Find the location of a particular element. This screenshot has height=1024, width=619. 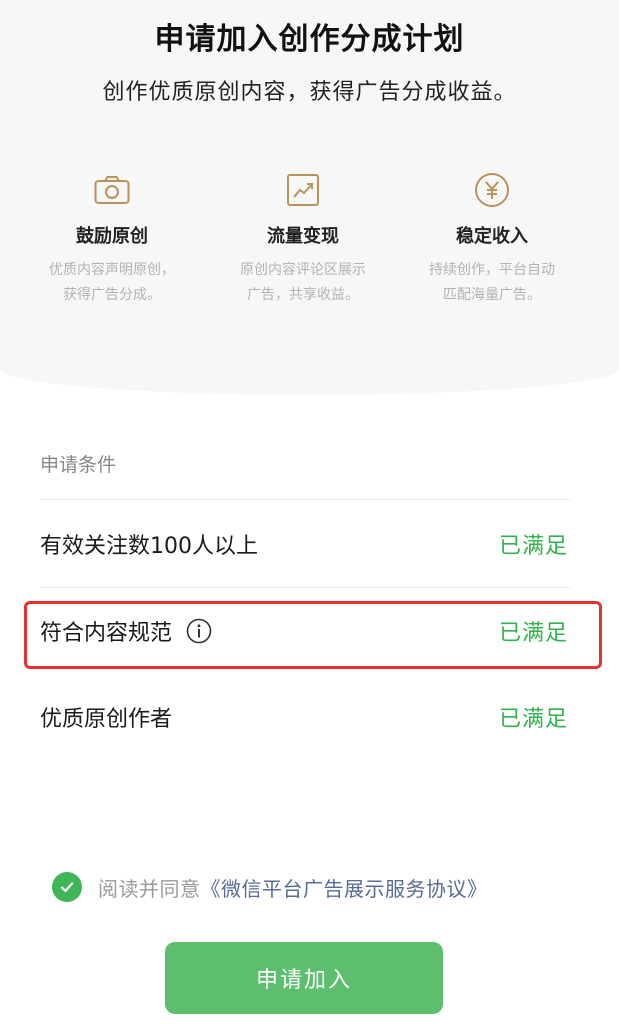

feature-stable-income: 稳定收入 持续创作，平台自动 匹配海量广告。 is located at coordinates (492, 239).